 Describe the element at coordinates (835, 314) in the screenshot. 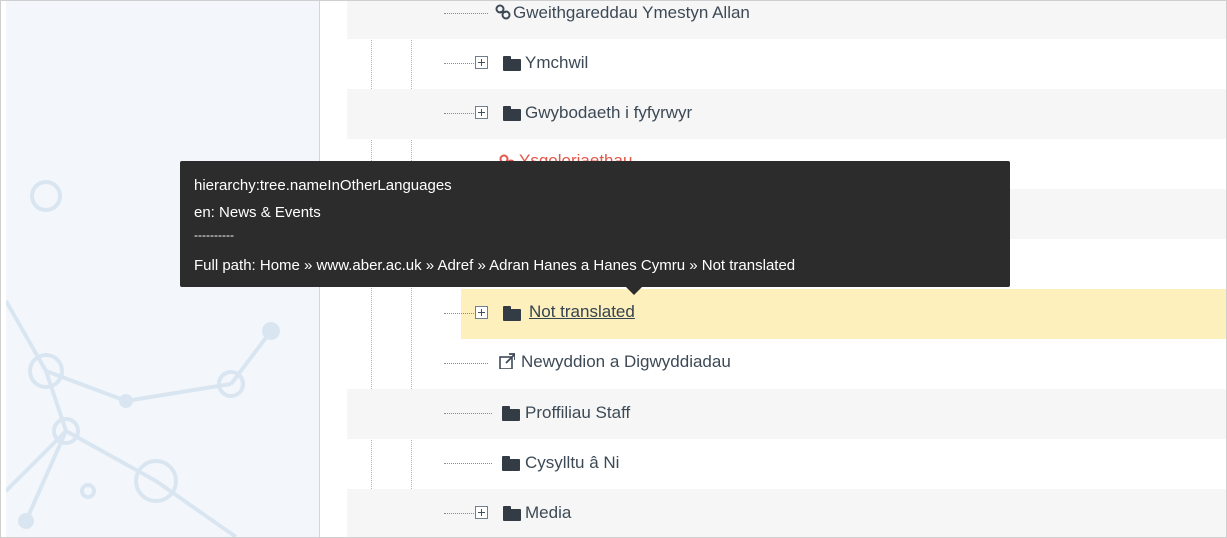

I see `tree-row-selected: Not translated` at that location.